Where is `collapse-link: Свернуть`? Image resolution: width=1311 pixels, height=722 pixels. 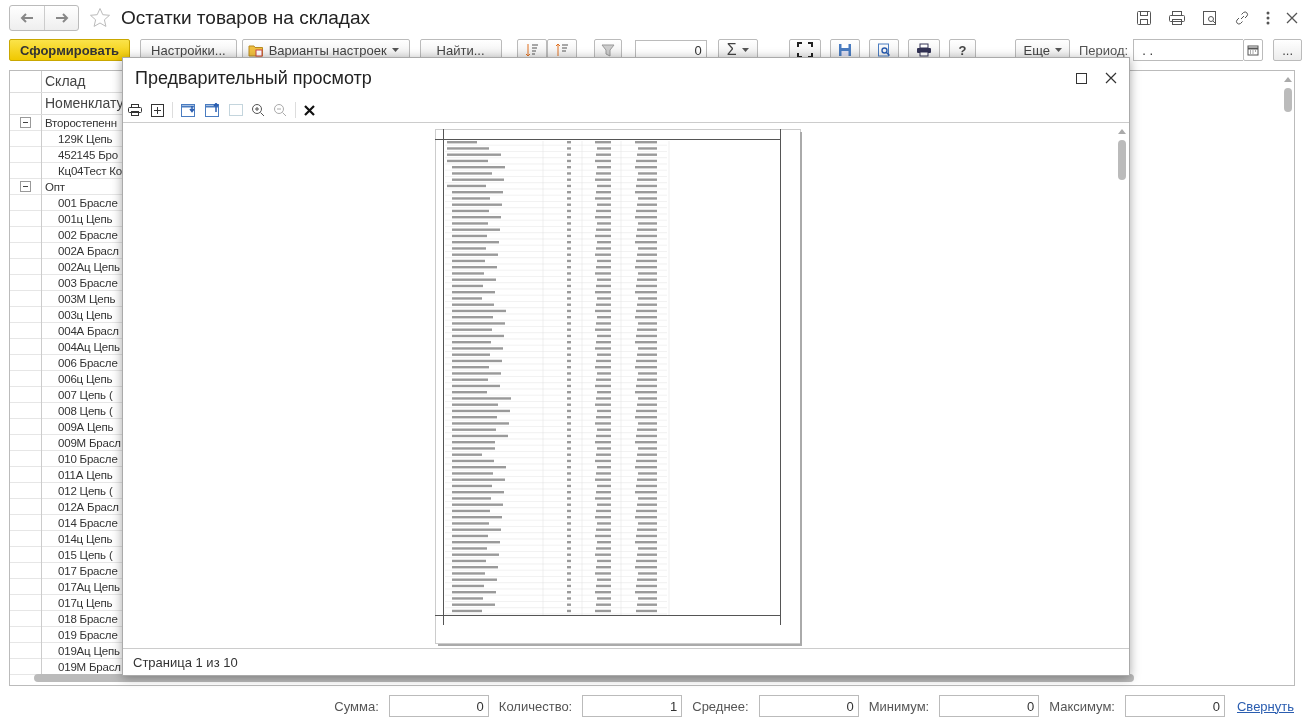 collapse-link: Свернуть is located at coordinates (1265, 706).